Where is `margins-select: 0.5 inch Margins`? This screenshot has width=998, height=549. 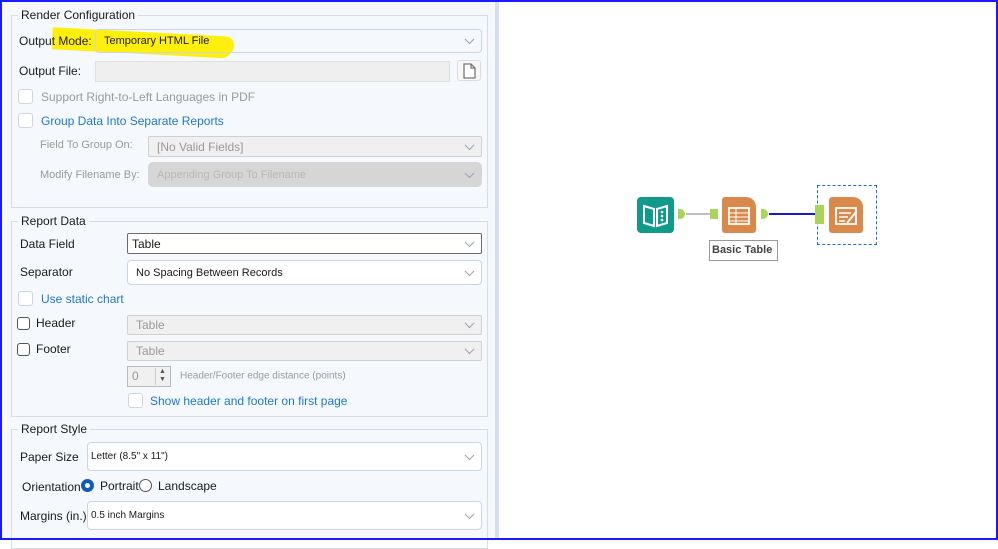
margins-select: 0.5 inch Margins is located at coordinates (284, 515).